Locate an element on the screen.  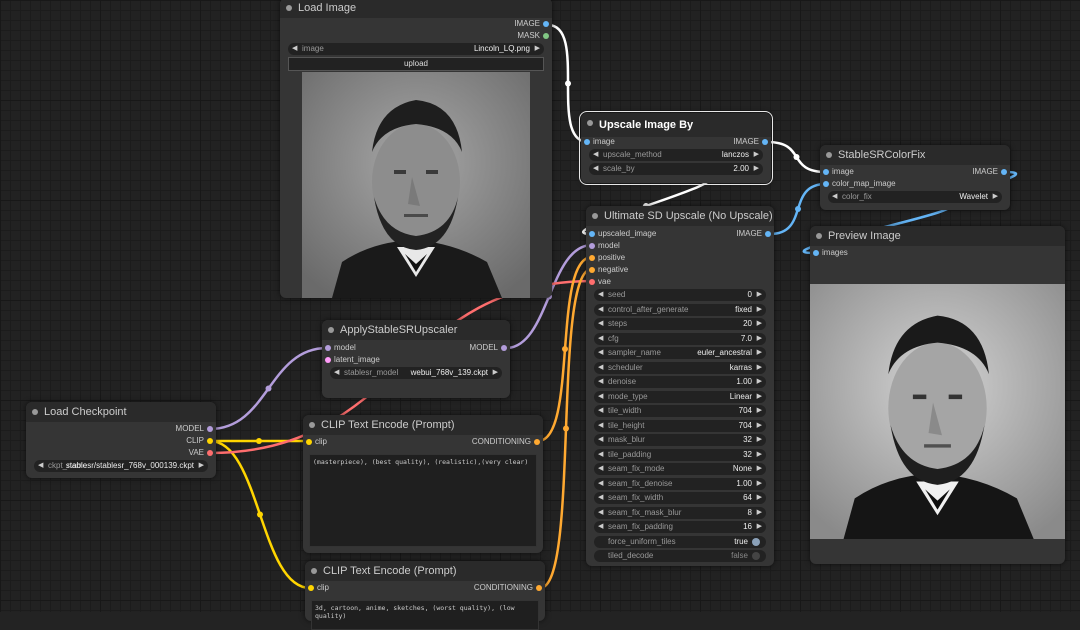
node-title: Preview Image is located at coordinates (937, 236).